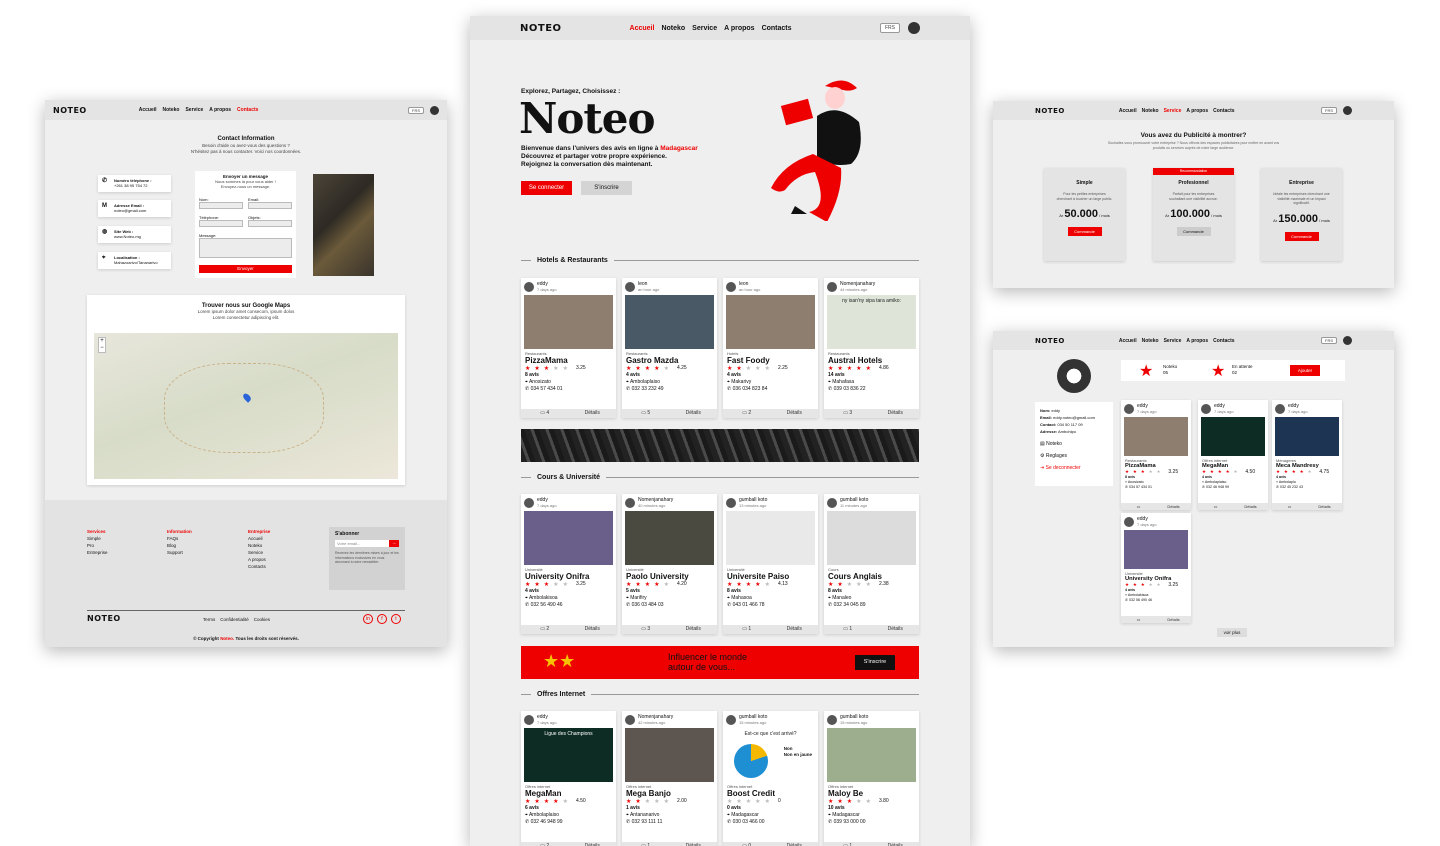 The image size is (1440, 846). Describe the element at coordinates (646, 413) in the screenshot. I see `comments-button: ▭ 5` at that location.